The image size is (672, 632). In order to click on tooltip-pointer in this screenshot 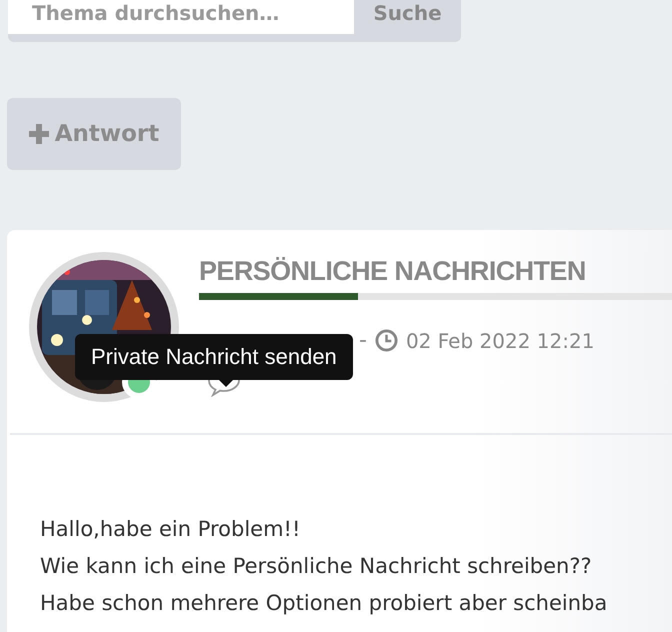, I will do `click(226, 383)`.